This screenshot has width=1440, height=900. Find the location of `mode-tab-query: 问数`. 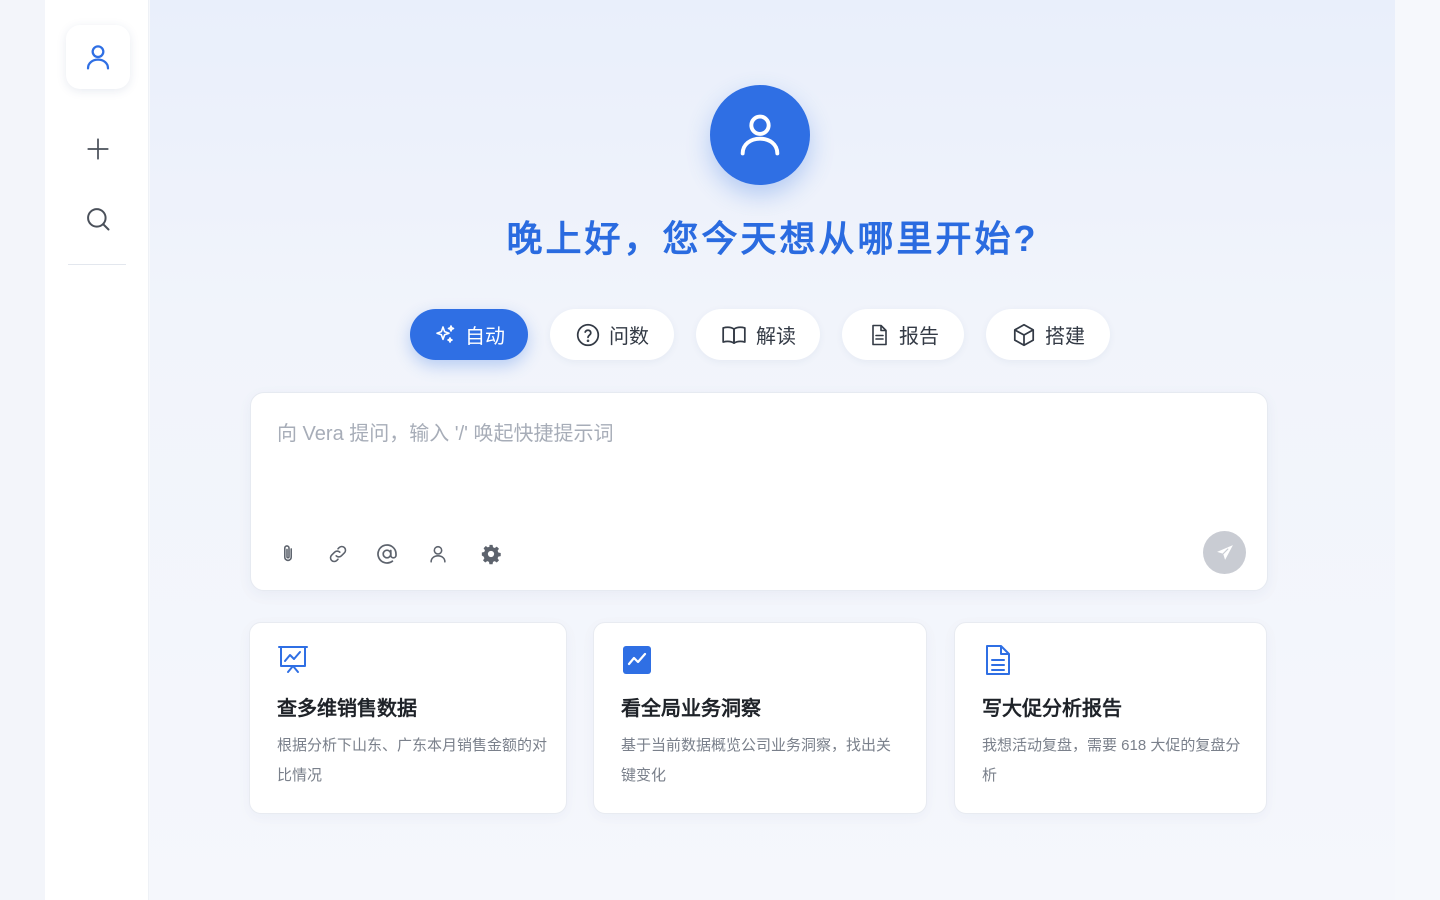

mode-tab-query: 问数 is located at coordinates (612, 334).